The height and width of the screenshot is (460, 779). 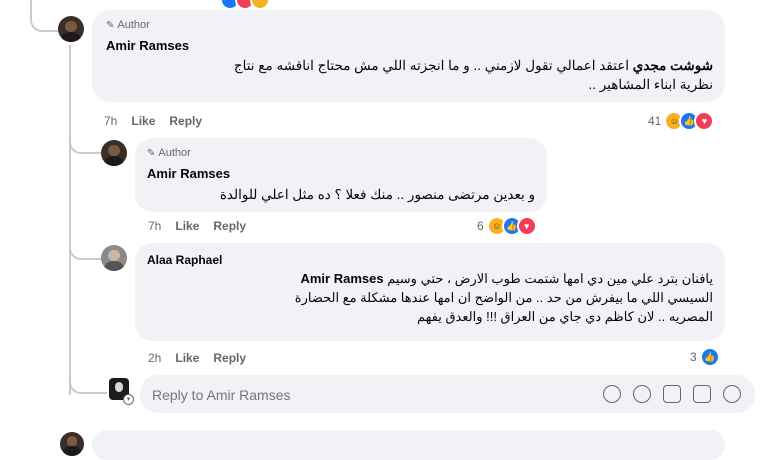 I want to click on comment-time: 2h, so click(x=154, y=358).